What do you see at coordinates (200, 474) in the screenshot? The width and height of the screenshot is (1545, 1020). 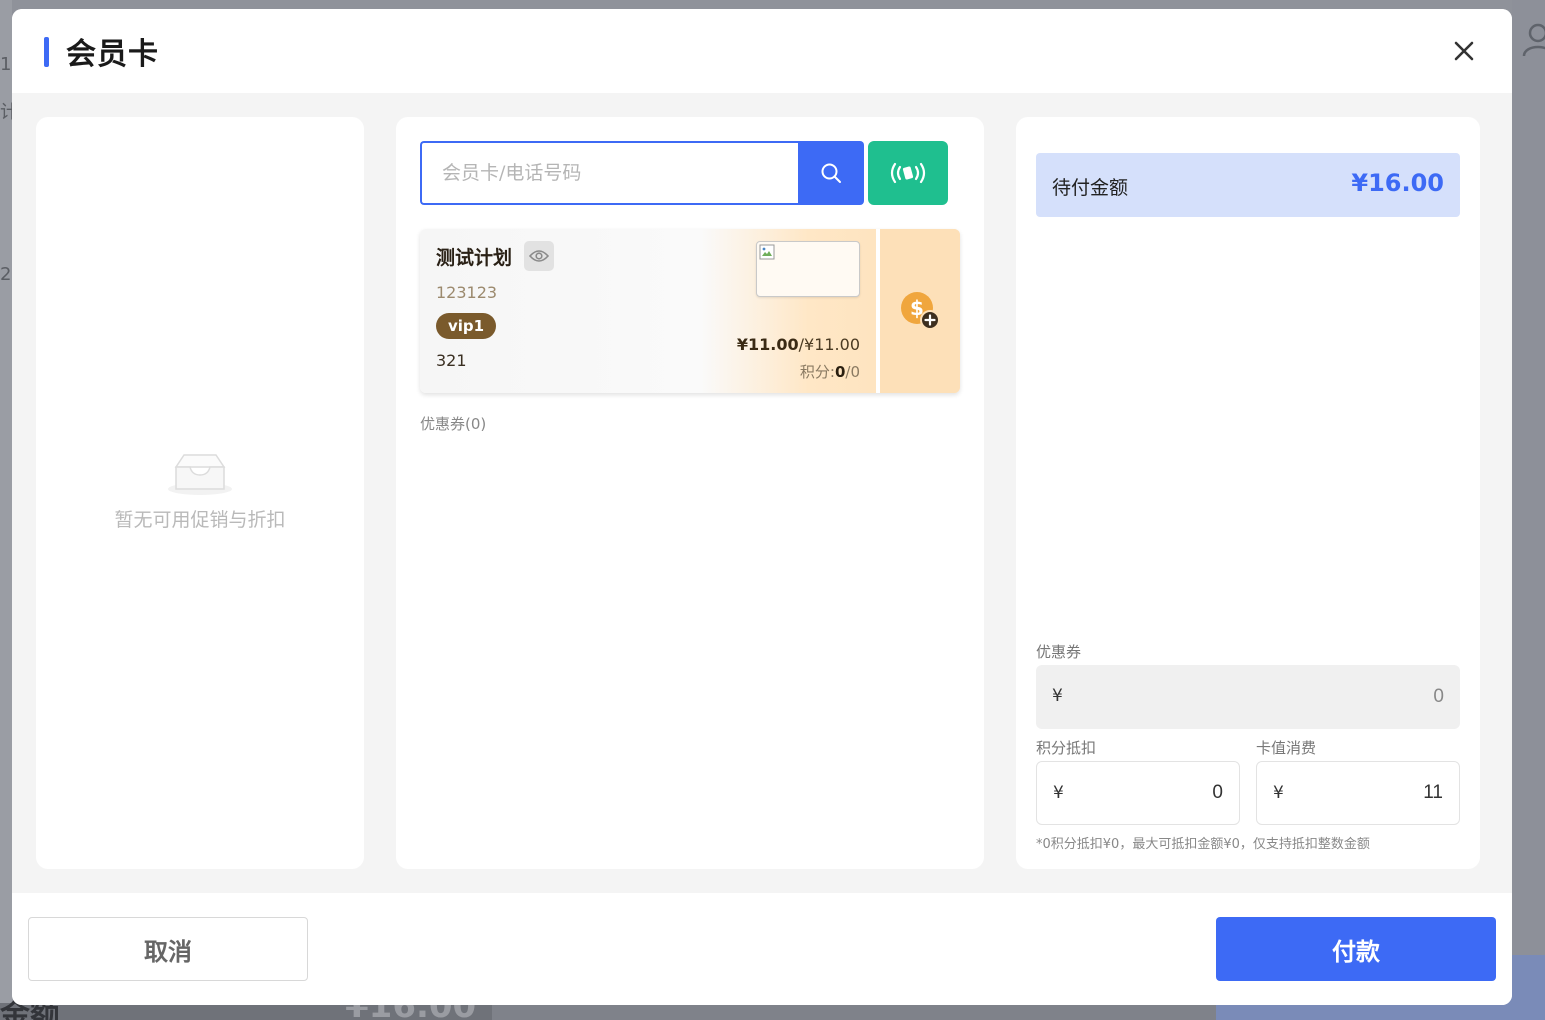 I see `empty-inbox-icon` at bounding box center [200, 474].